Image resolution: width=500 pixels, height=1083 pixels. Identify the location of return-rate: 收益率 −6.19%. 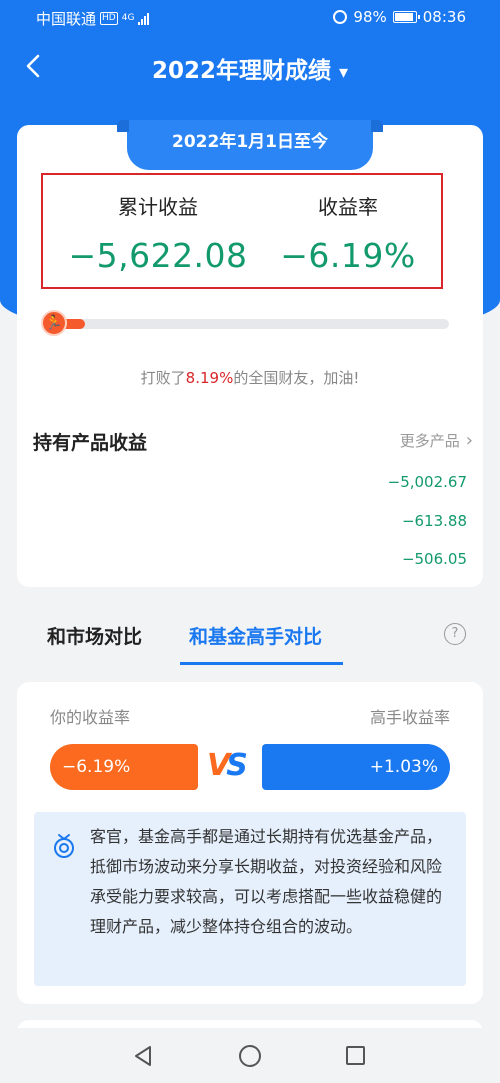
(348, 225).